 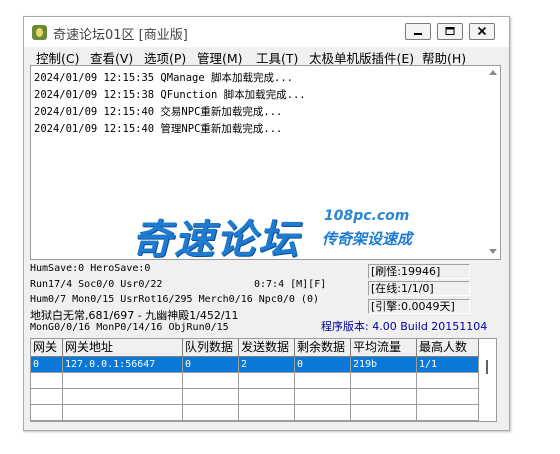 I want to click on table-cell: 1/1, so click(x=448, y=365).